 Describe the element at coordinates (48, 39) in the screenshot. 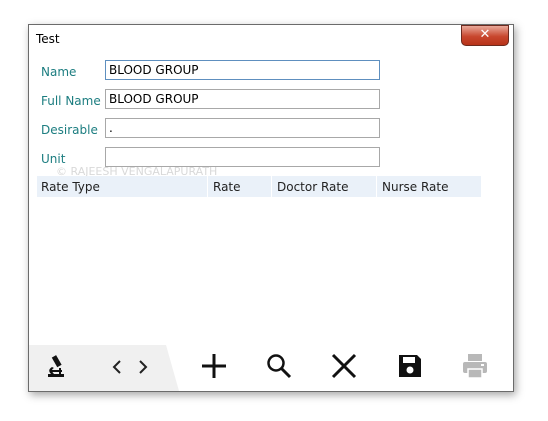

I see `window-title: Test` at that location.